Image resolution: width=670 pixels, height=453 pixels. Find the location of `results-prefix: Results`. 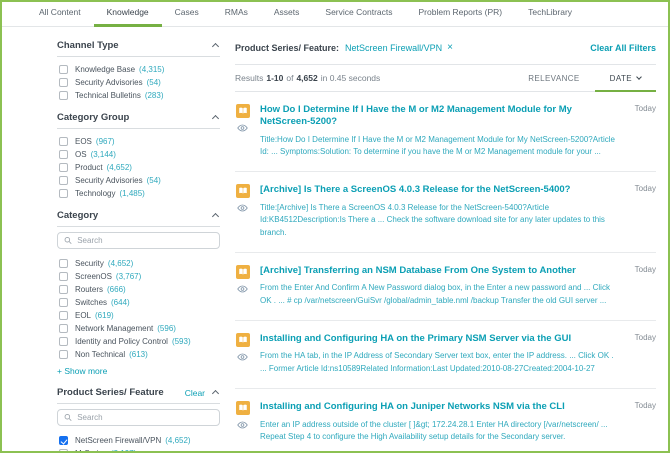

results-prefix: Results is located at coordinates (249, 78).